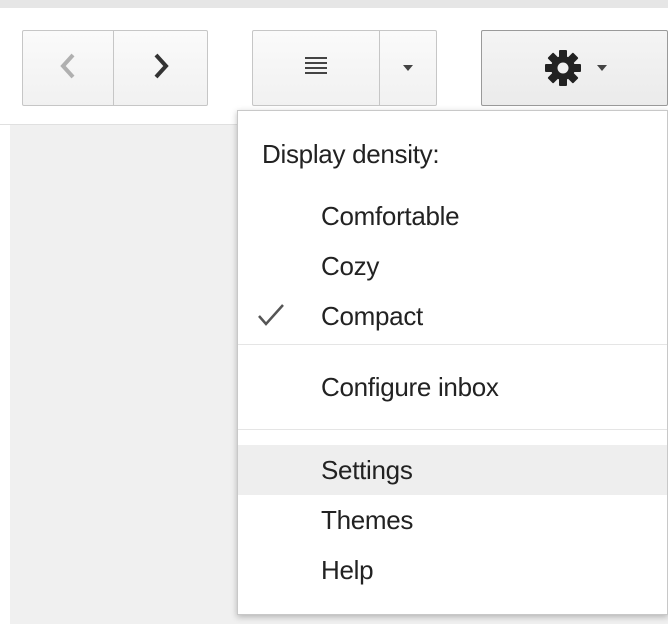  What do you see at coordinates (452, 266) in the screenshot?
I see `menu-item-cozy: Cozy` at bounding box center [452, 266].